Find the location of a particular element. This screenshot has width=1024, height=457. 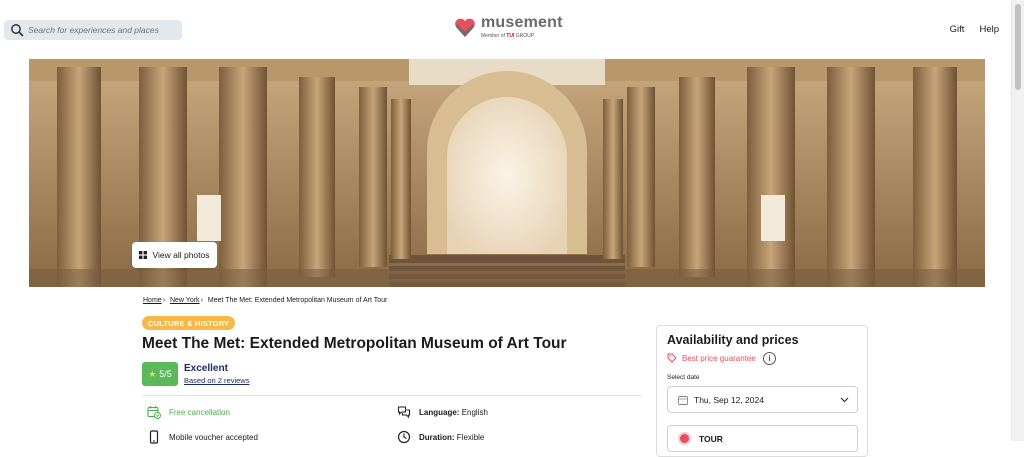

search-bar is located at coordinates (93, 30).